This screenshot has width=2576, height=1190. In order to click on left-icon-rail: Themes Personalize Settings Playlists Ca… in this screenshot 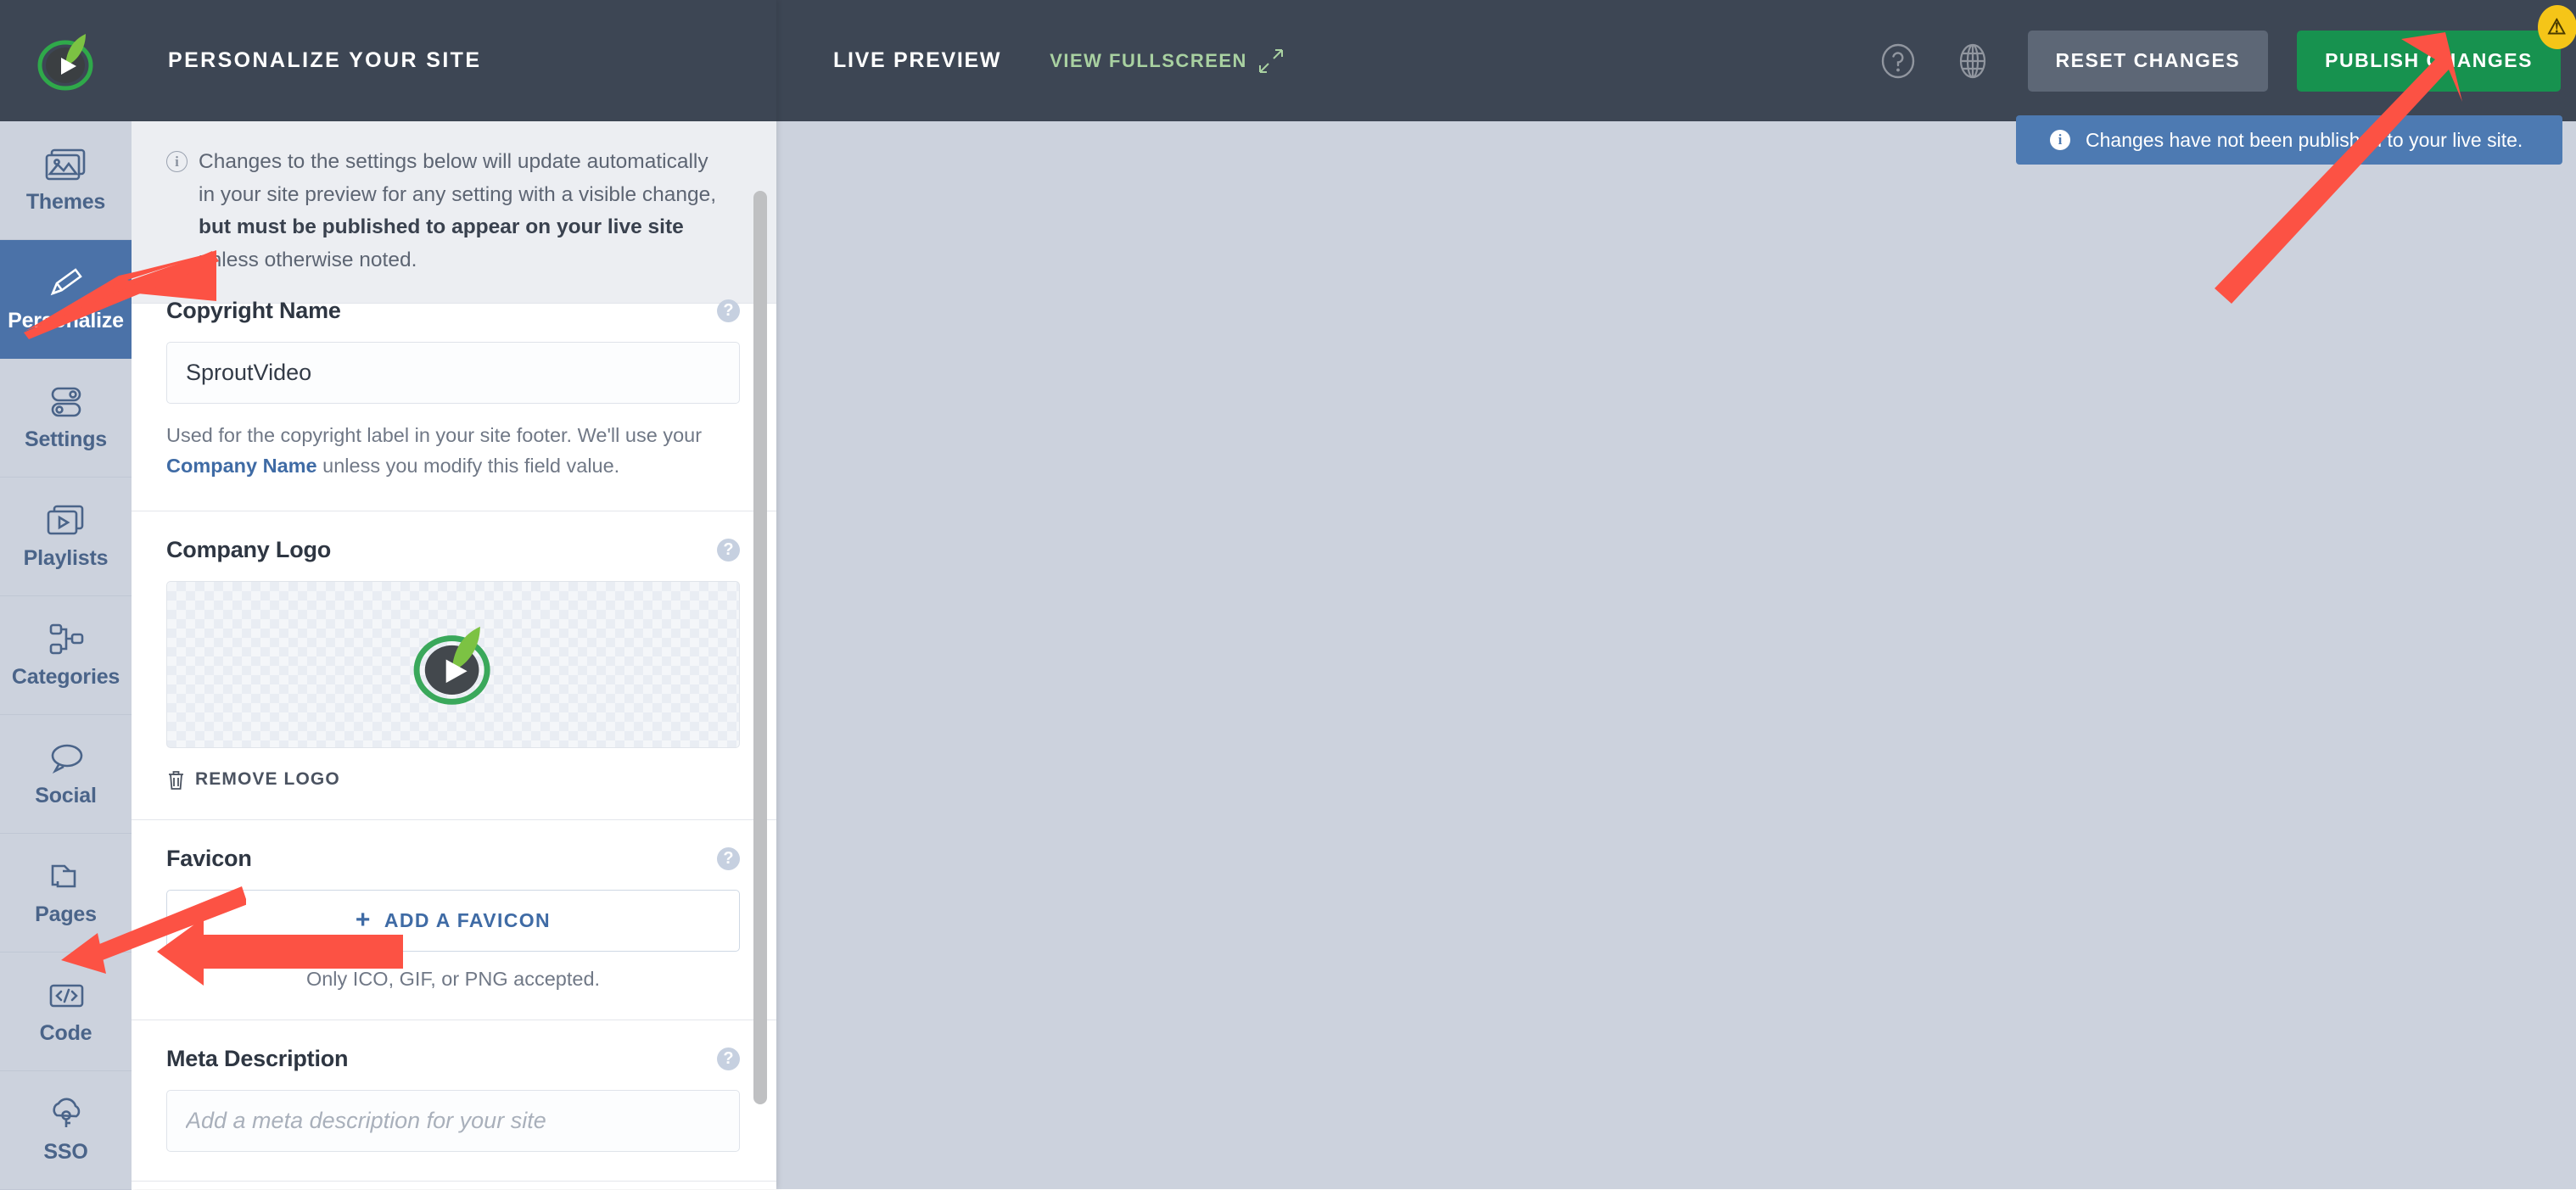, I will do `click(66, 594)`.